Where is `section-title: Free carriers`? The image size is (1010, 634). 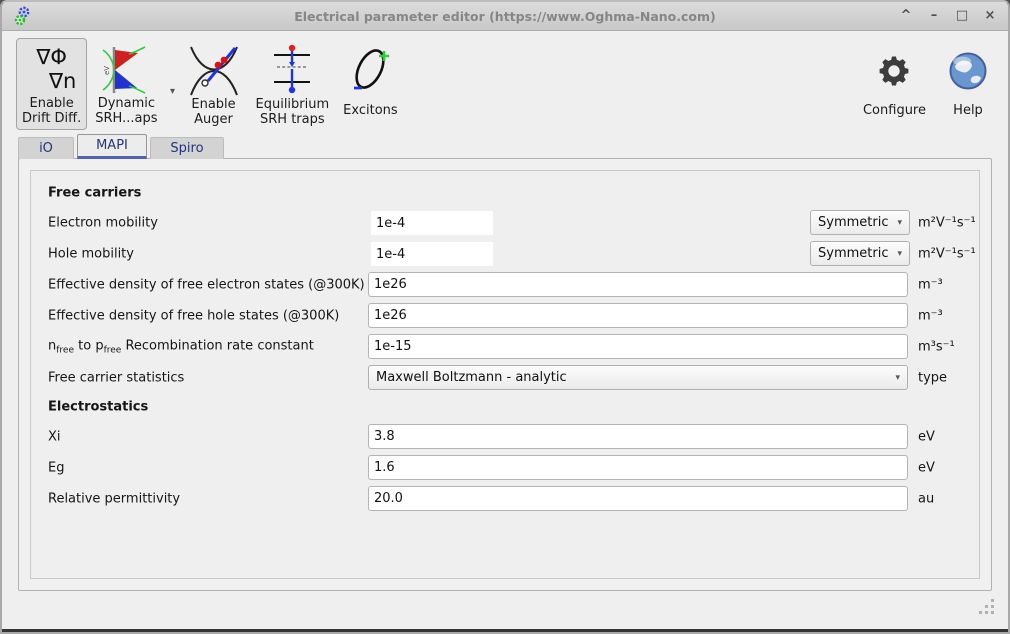
section-title: Free carriers is located at coordinates (95, 193).